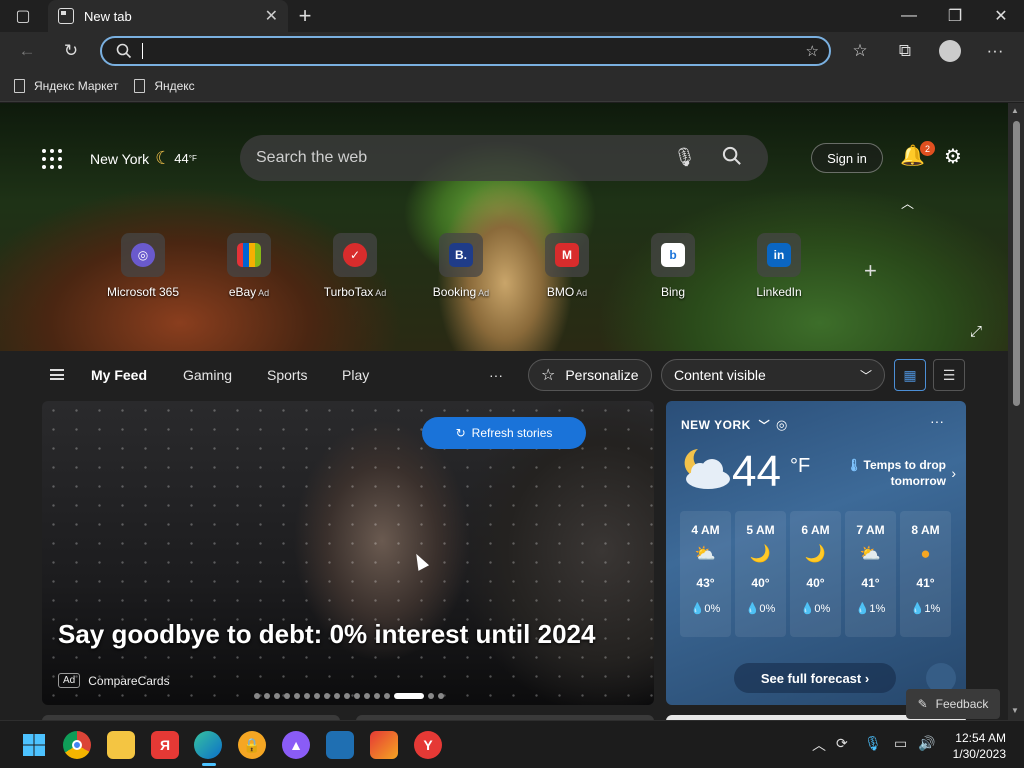 The height and width of the screenshot is (768, 1024). Describe the element at coordinates (949, 375) in the screenshot. I see `list-view-button: ☰` at that location.